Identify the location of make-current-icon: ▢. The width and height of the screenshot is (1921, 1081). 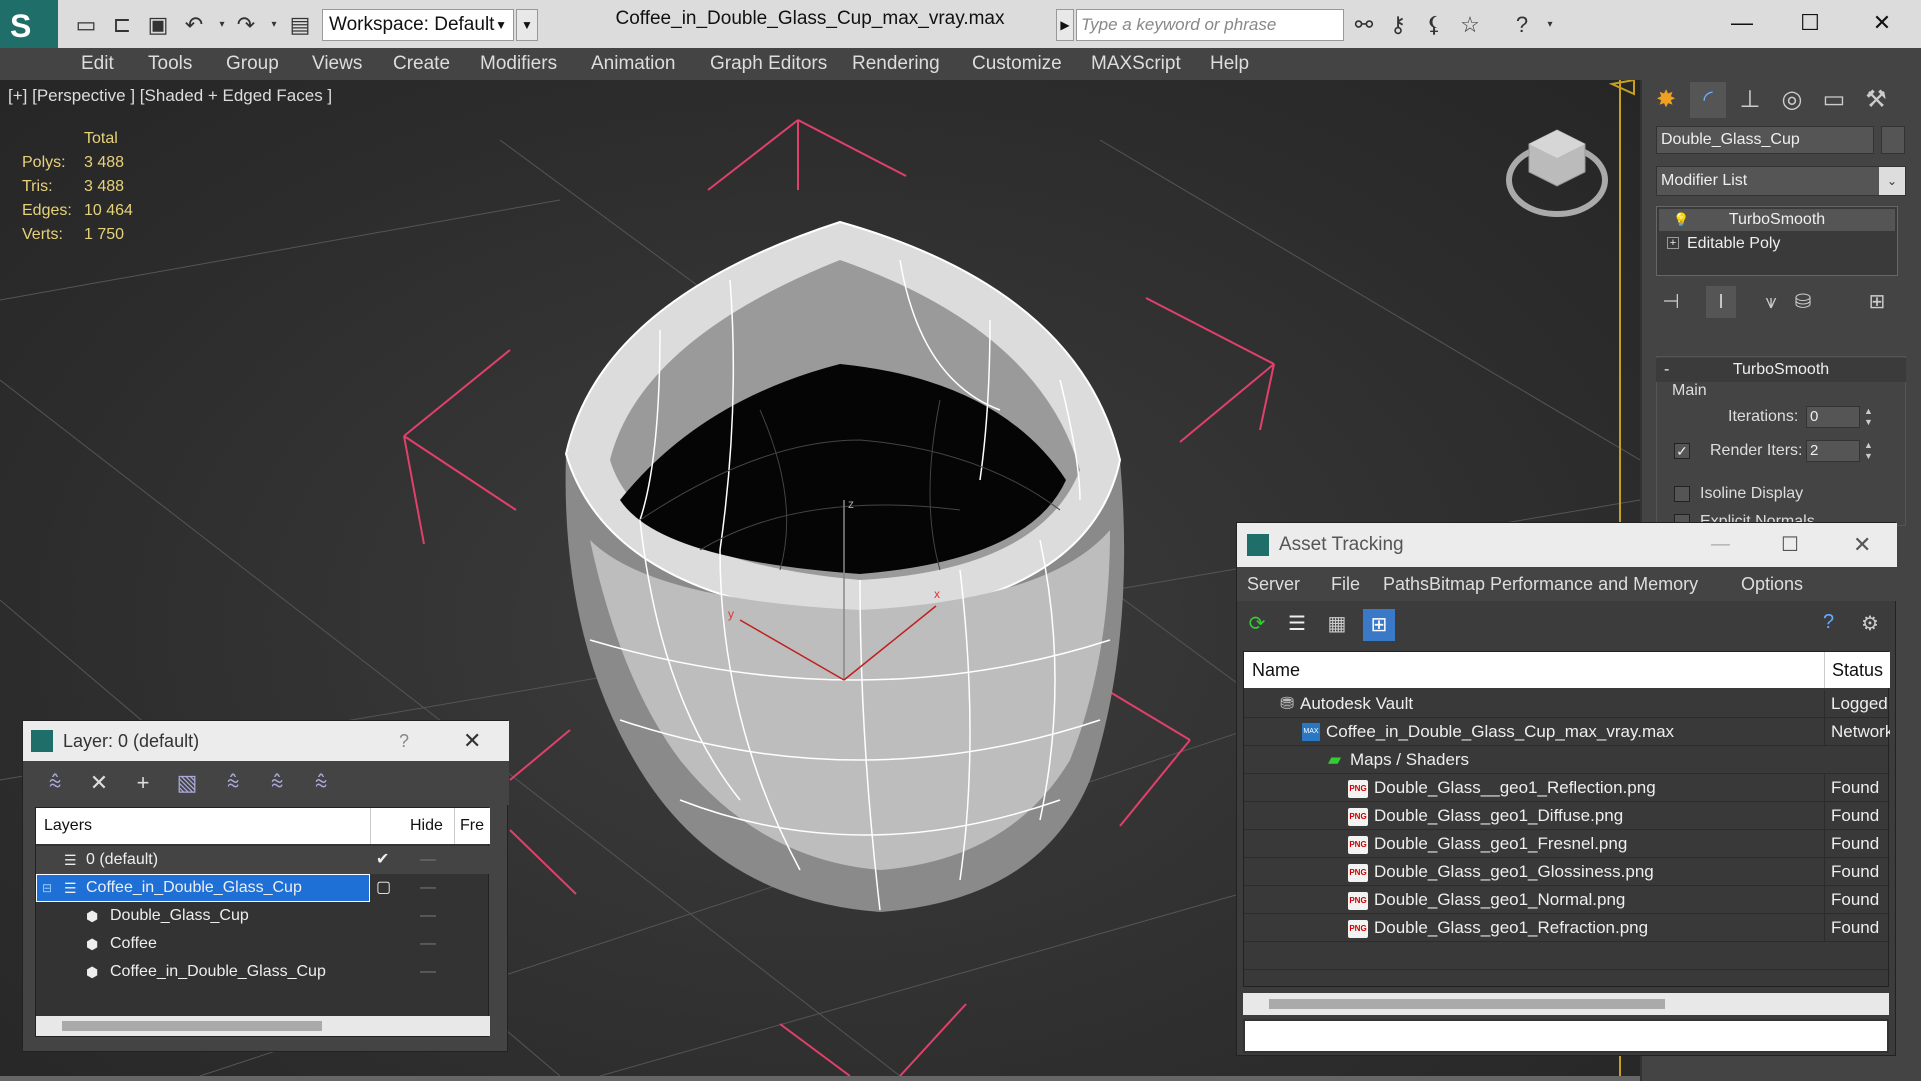
(383, 888).